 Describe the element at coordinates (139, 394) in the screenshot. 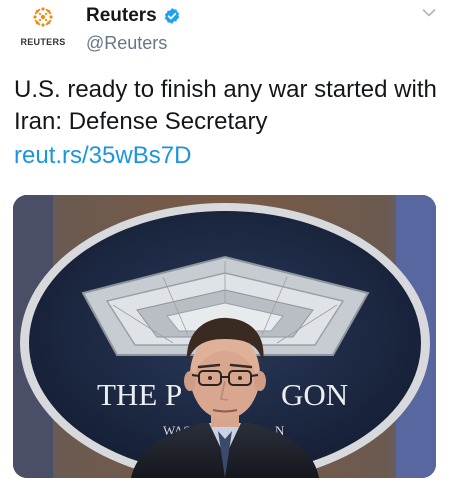

I see `podium-sign-text-left: THE P` at that location.